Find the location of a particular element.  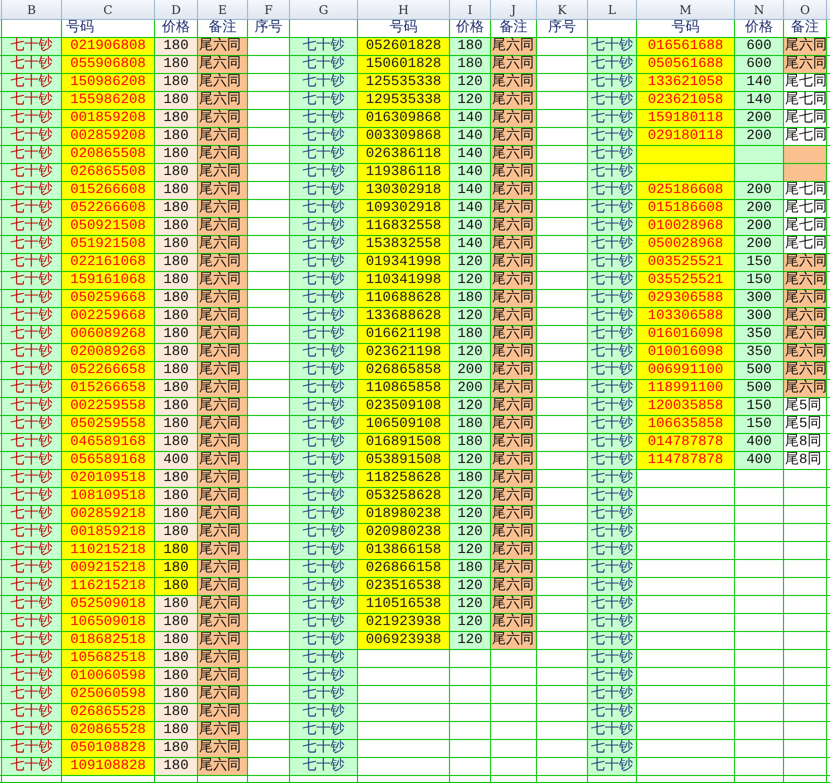

column-letter: G is located at coordinates (323, 9).